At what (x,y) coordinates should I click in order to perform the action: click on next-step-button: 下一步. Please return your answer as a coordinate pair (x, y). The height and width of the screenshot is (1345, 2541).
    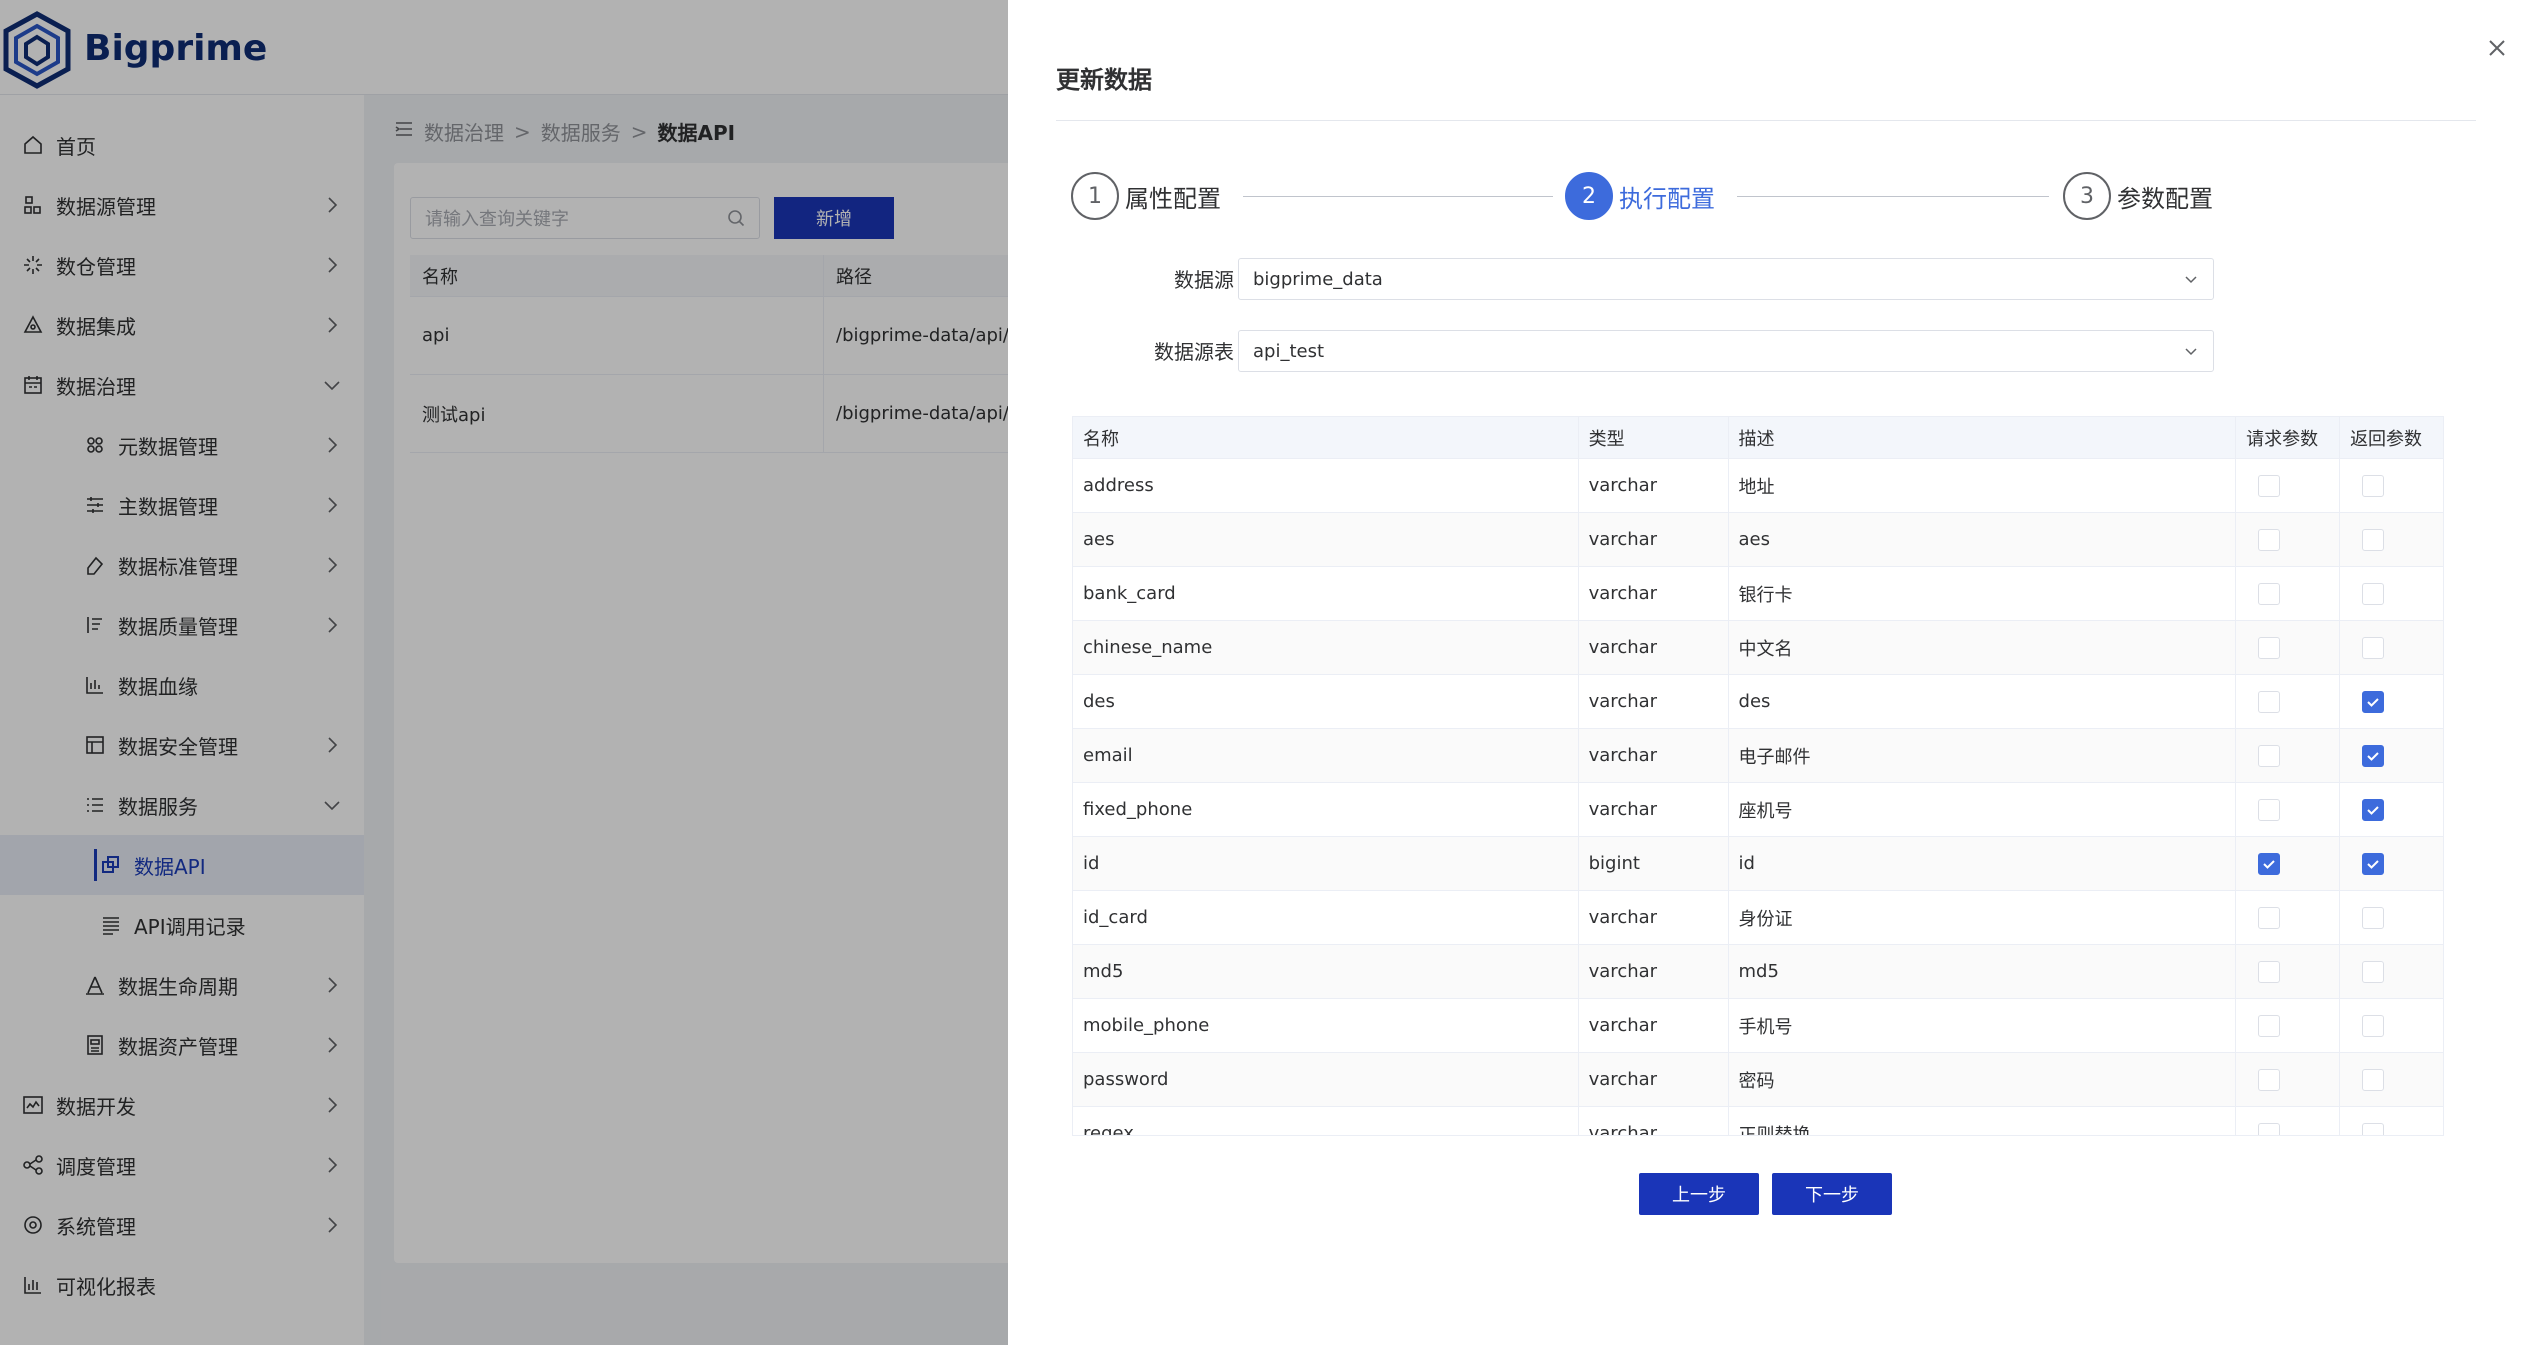
    Looking at the image, I should click on (1832, 1194).